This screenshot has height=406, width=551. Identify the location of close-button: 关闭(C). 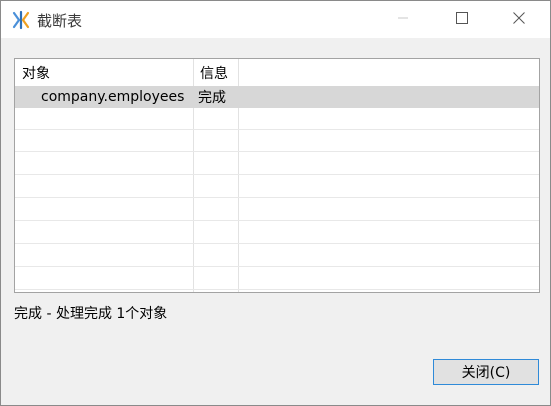
(486, 372).